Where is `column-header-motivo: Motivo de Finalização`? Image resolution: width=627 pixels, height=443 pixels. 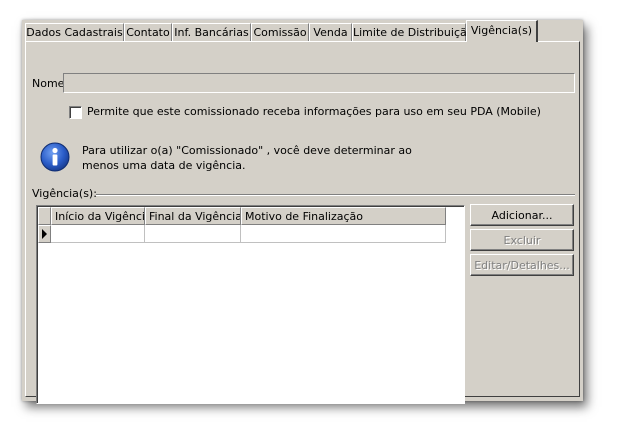 column-header-motivo: Motivo de Finalização is located at coordinates (343, 216).